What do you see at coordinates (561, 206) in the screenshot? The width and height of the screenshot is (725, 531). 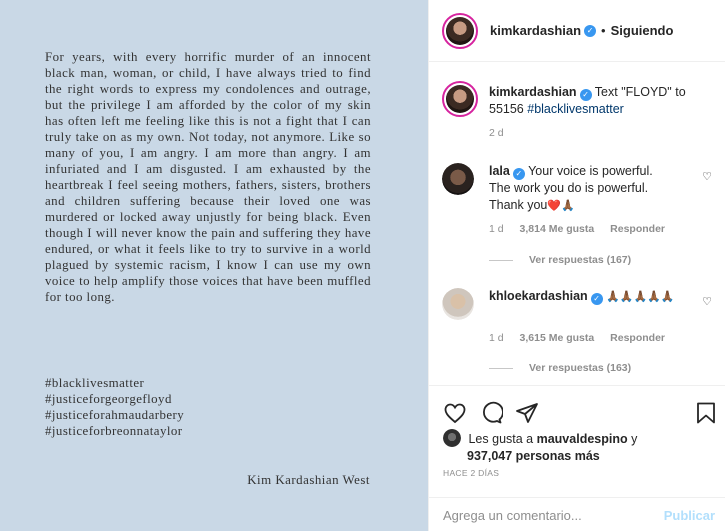 I see `comment-emoji: ❤️🙏🏾` at bounding box center [561, 206].